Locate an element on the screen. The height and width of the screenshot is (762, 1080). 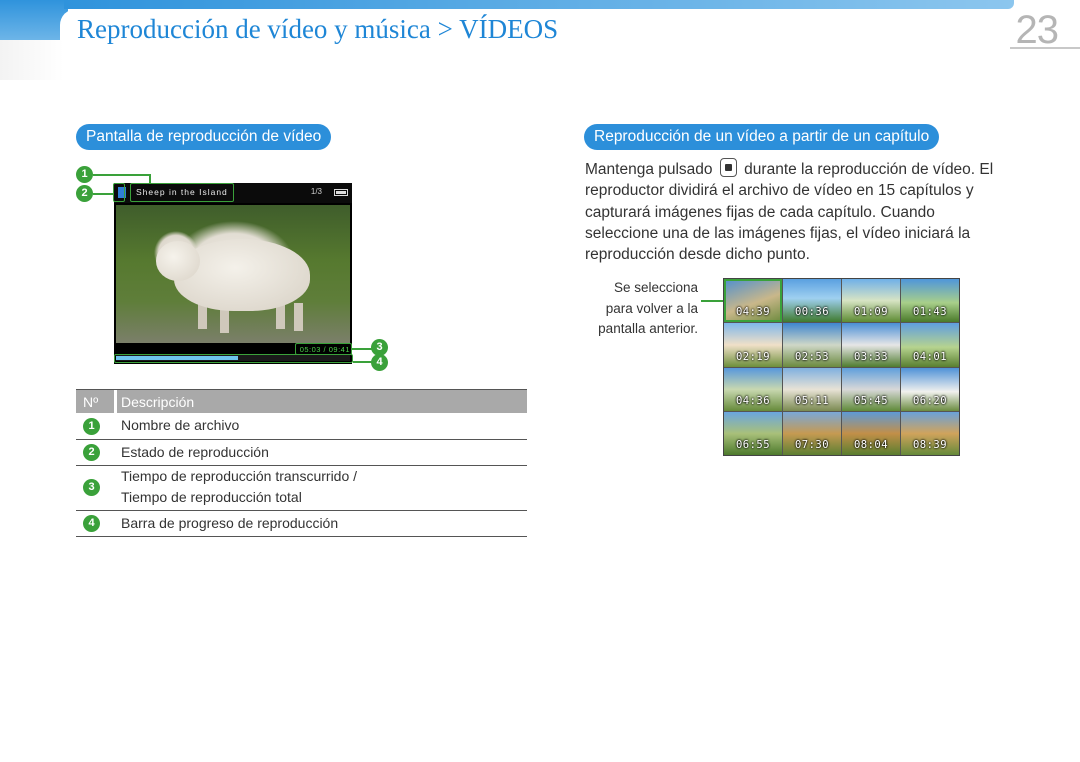
header-num: Nº is located at coordinates (91, 402).